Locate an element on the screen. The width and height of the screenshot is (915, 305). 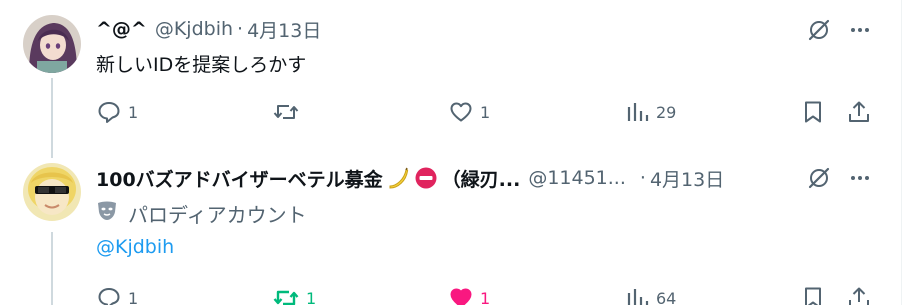
views-button: 29 is located at coordinates (650, 112).